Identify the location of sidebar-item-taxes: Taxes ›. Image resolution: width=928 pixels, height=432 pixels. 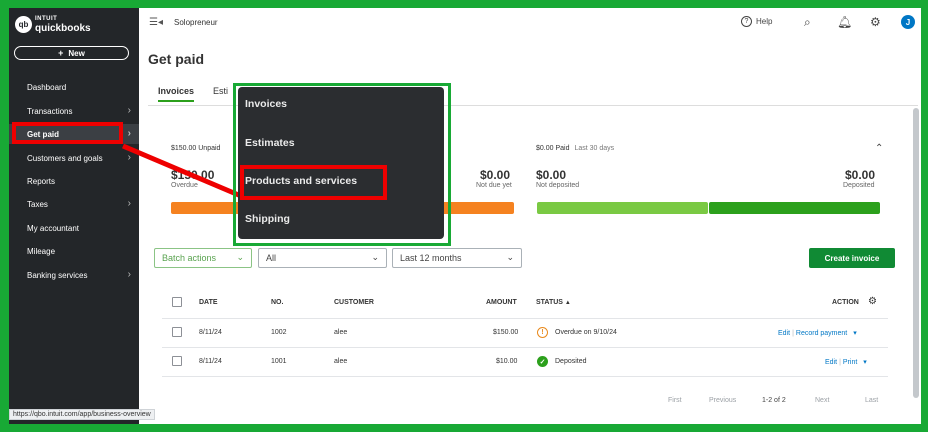
(74, 204).